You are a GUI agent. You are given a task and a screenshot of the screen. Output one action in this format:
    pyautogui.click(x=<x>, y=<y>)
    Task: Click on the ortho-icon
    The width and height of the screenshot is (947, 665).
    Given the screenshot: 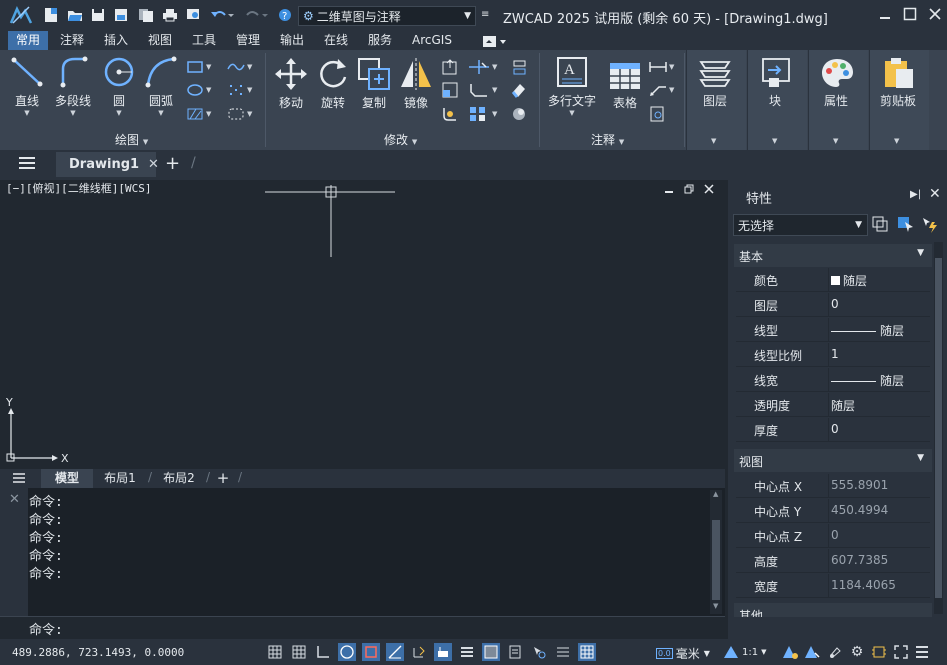 What is the action you would take?
    pyautogui.click(x=323, y=652)
    